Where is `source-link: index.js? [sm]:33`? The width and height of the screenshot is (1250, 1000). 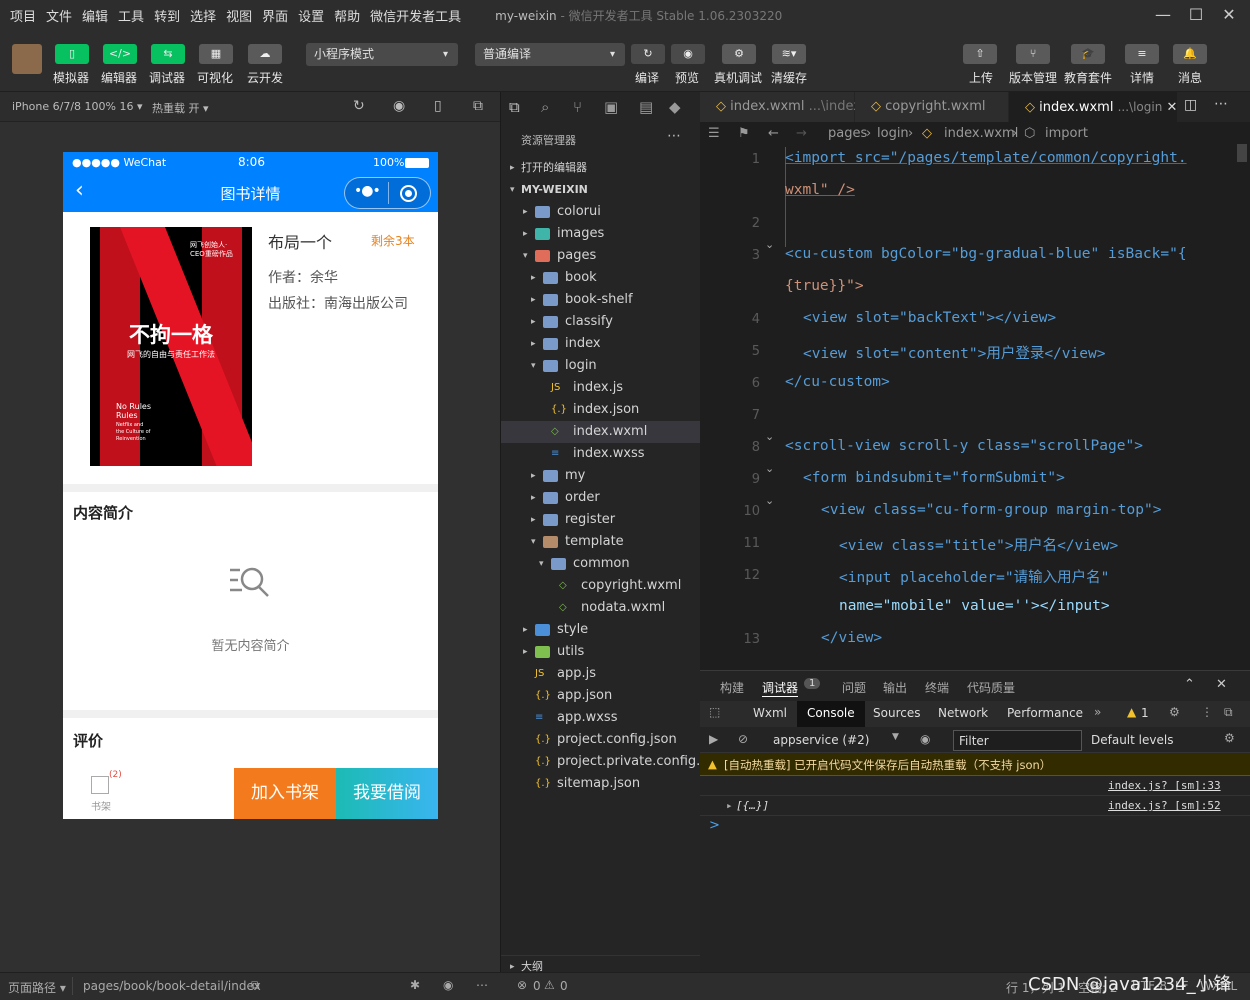
source-link: index.js? [sm]:33 is located at coordinates (1164, 785).